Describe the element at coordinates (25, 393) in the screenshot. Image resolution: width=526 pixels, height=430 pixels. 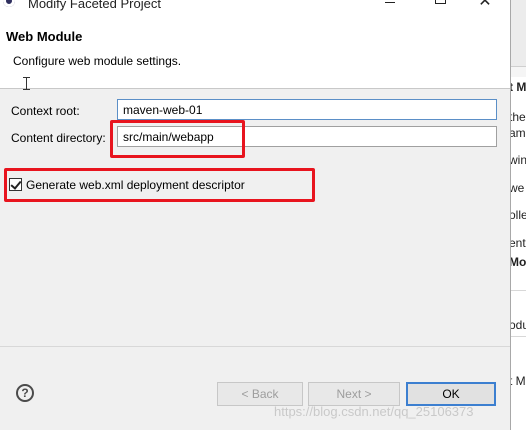
I see `help-icon: ?` at that location.